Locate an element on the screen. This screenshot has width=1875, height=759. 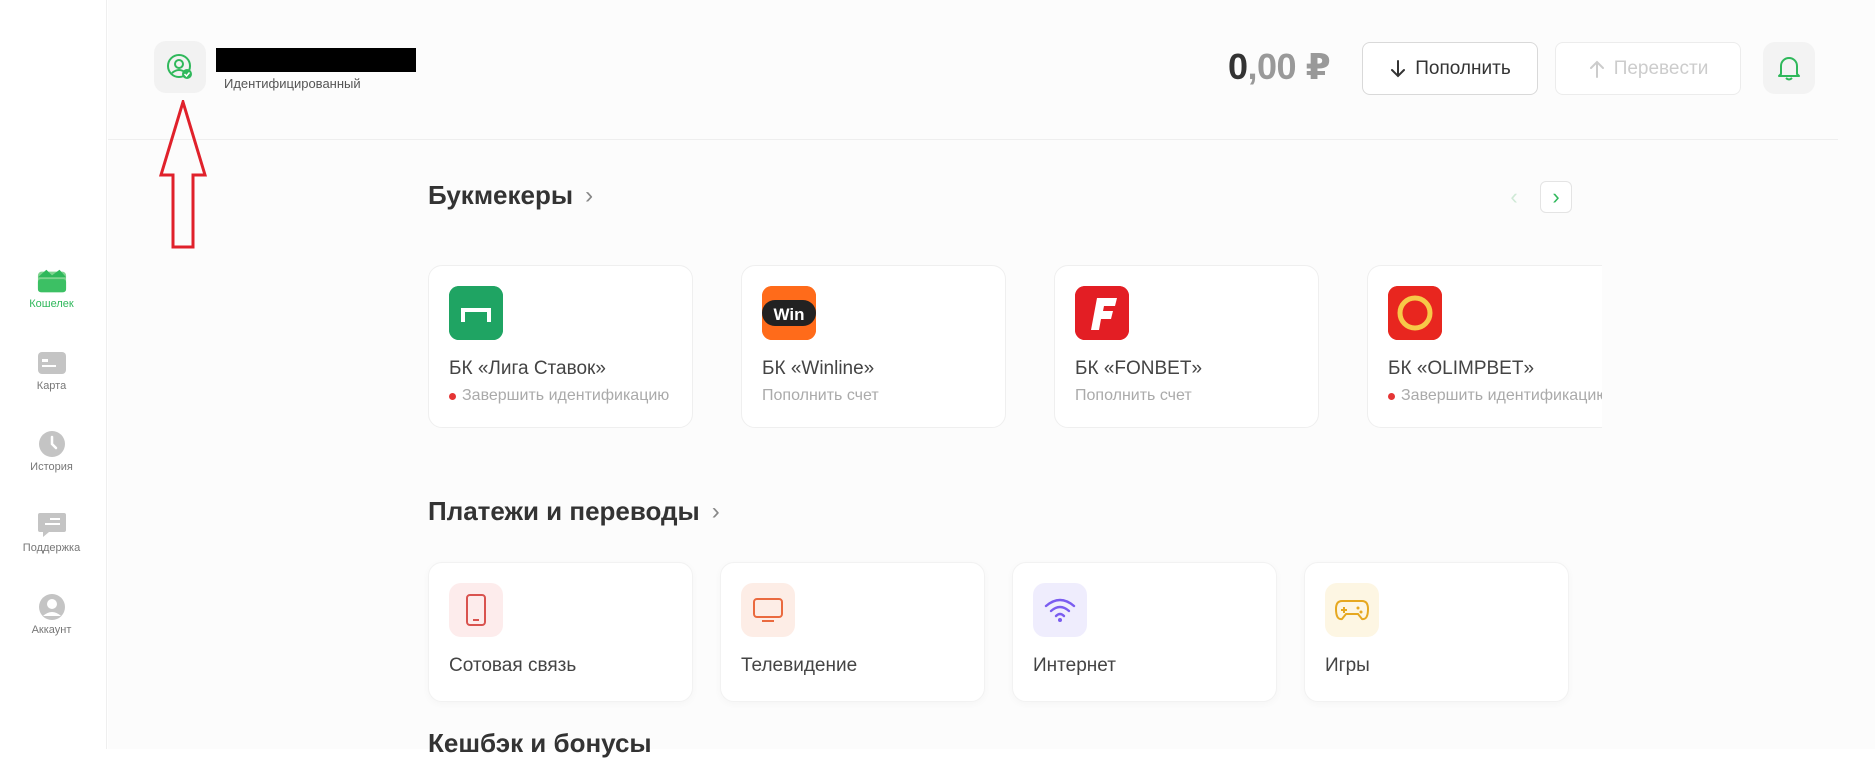
cashback-title: Кешбэк и бонусы is located at coordinates (540, 743).